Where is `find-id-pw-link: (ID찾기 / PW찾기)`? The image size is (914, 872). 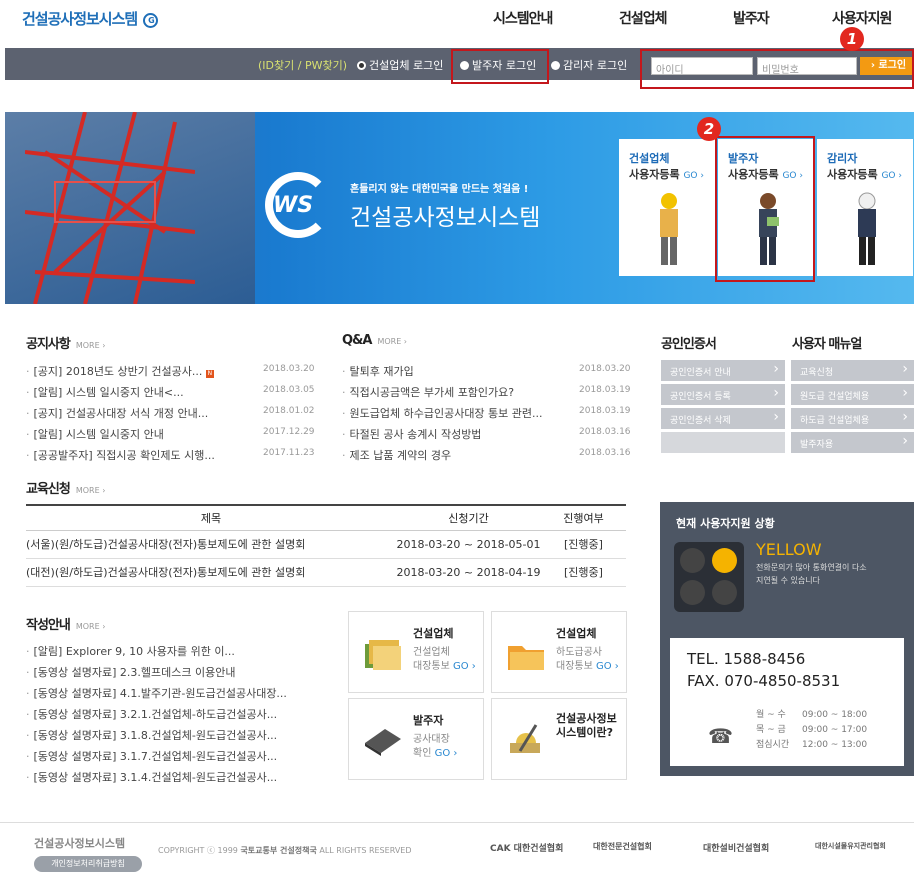
find-id-pw-link: (ID찾기 / PW찾기) is located at coordinates (302, 65).